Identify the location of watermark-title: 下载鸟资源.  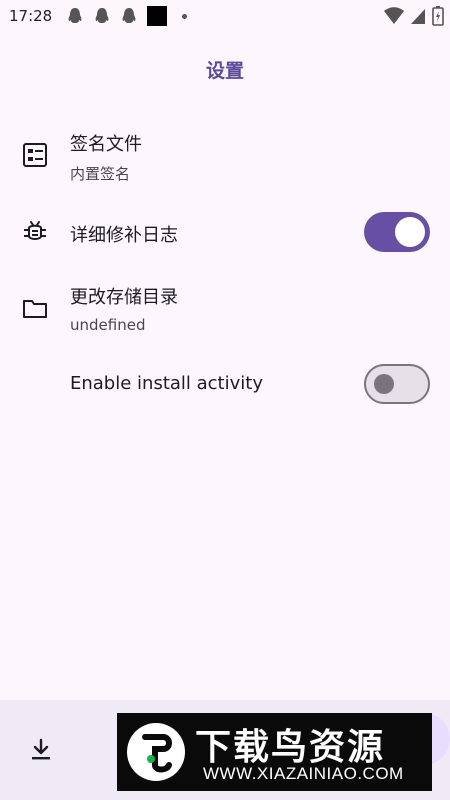
(290, 747).